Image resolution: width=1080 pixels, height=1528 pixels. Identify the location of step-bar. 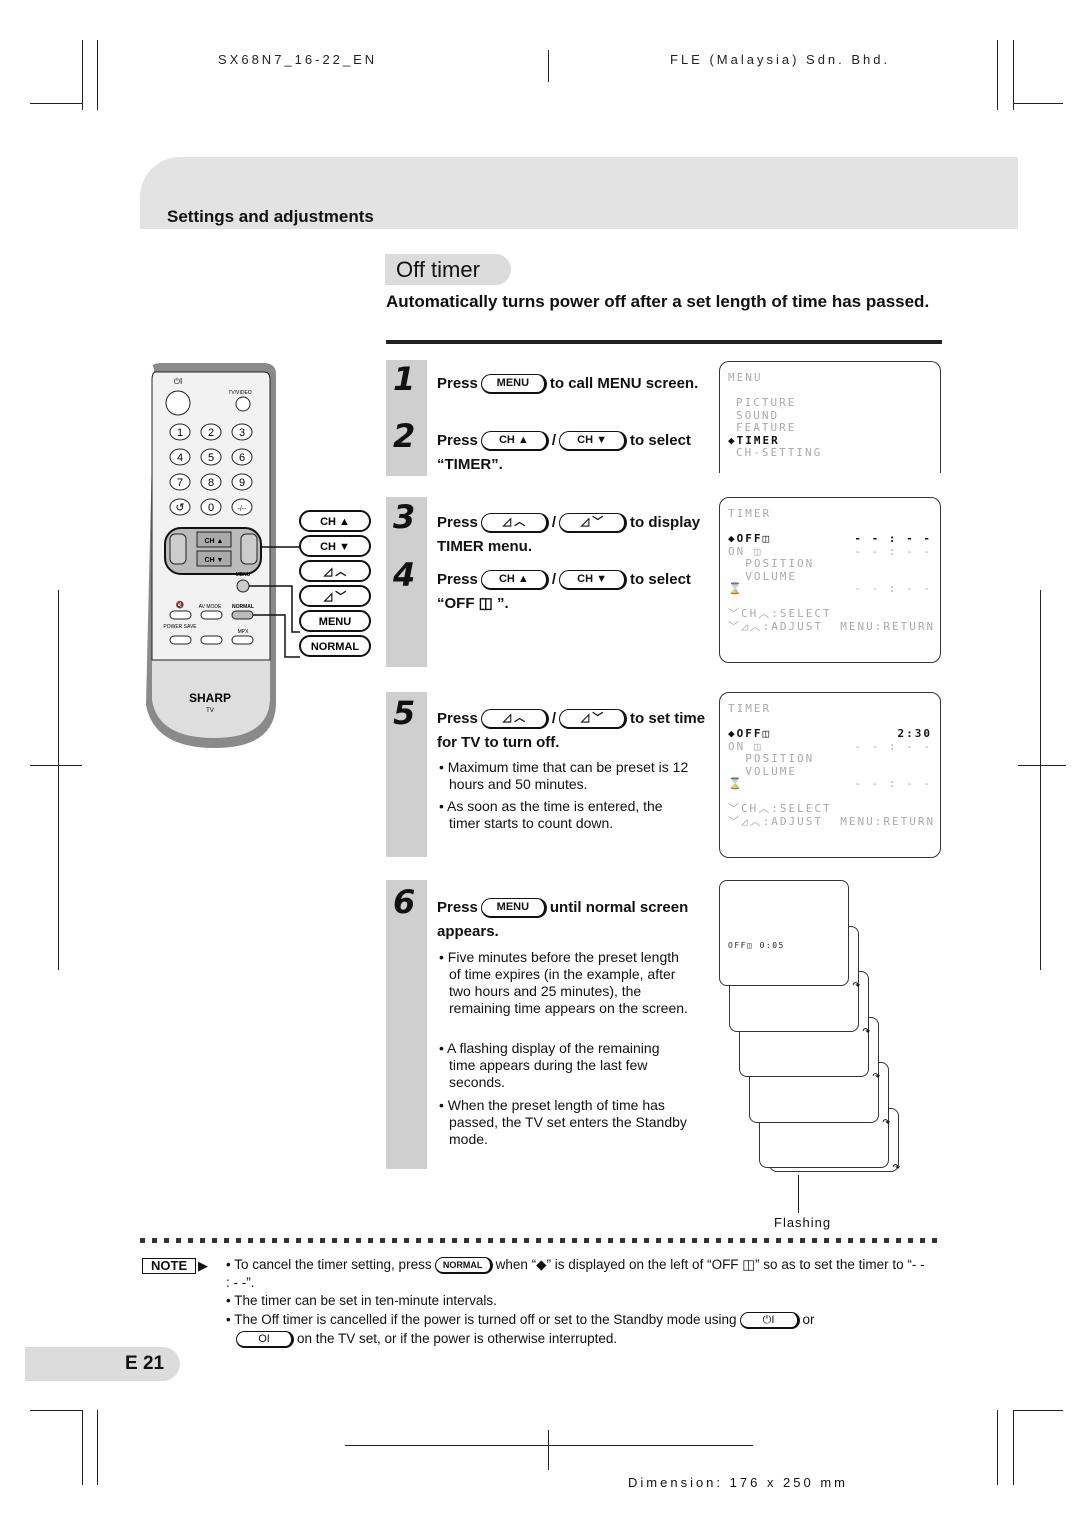
(406, 1024).